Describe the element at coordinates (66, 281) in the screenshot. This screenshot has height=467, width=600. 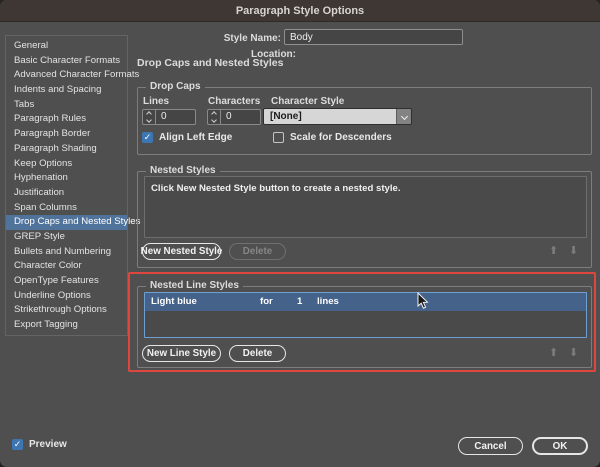
I see `sidebar-item-opentype-features: OpenType Features` at that location.